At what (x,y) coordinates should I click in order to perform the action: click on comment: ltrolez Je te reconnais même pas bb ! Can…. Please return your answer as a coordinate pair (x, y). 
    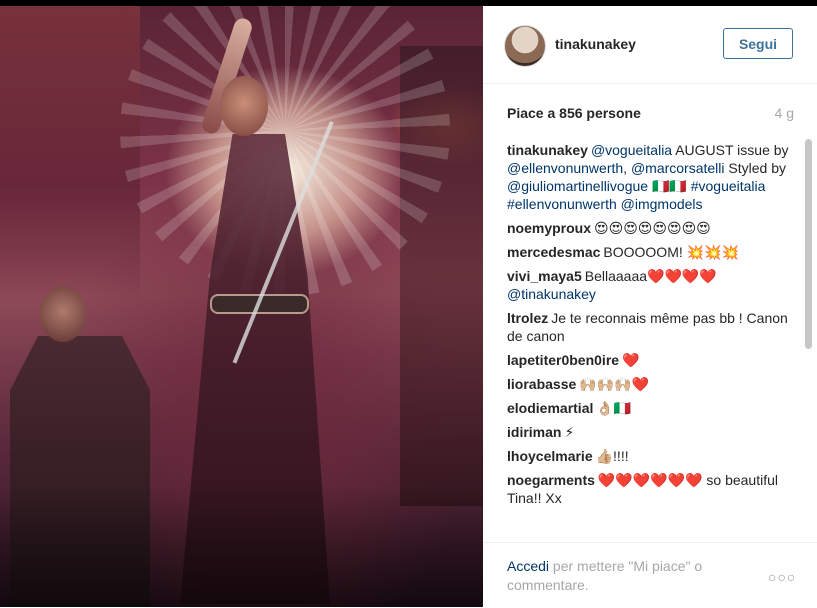
    Looking at the image, I should click on (649, 327).